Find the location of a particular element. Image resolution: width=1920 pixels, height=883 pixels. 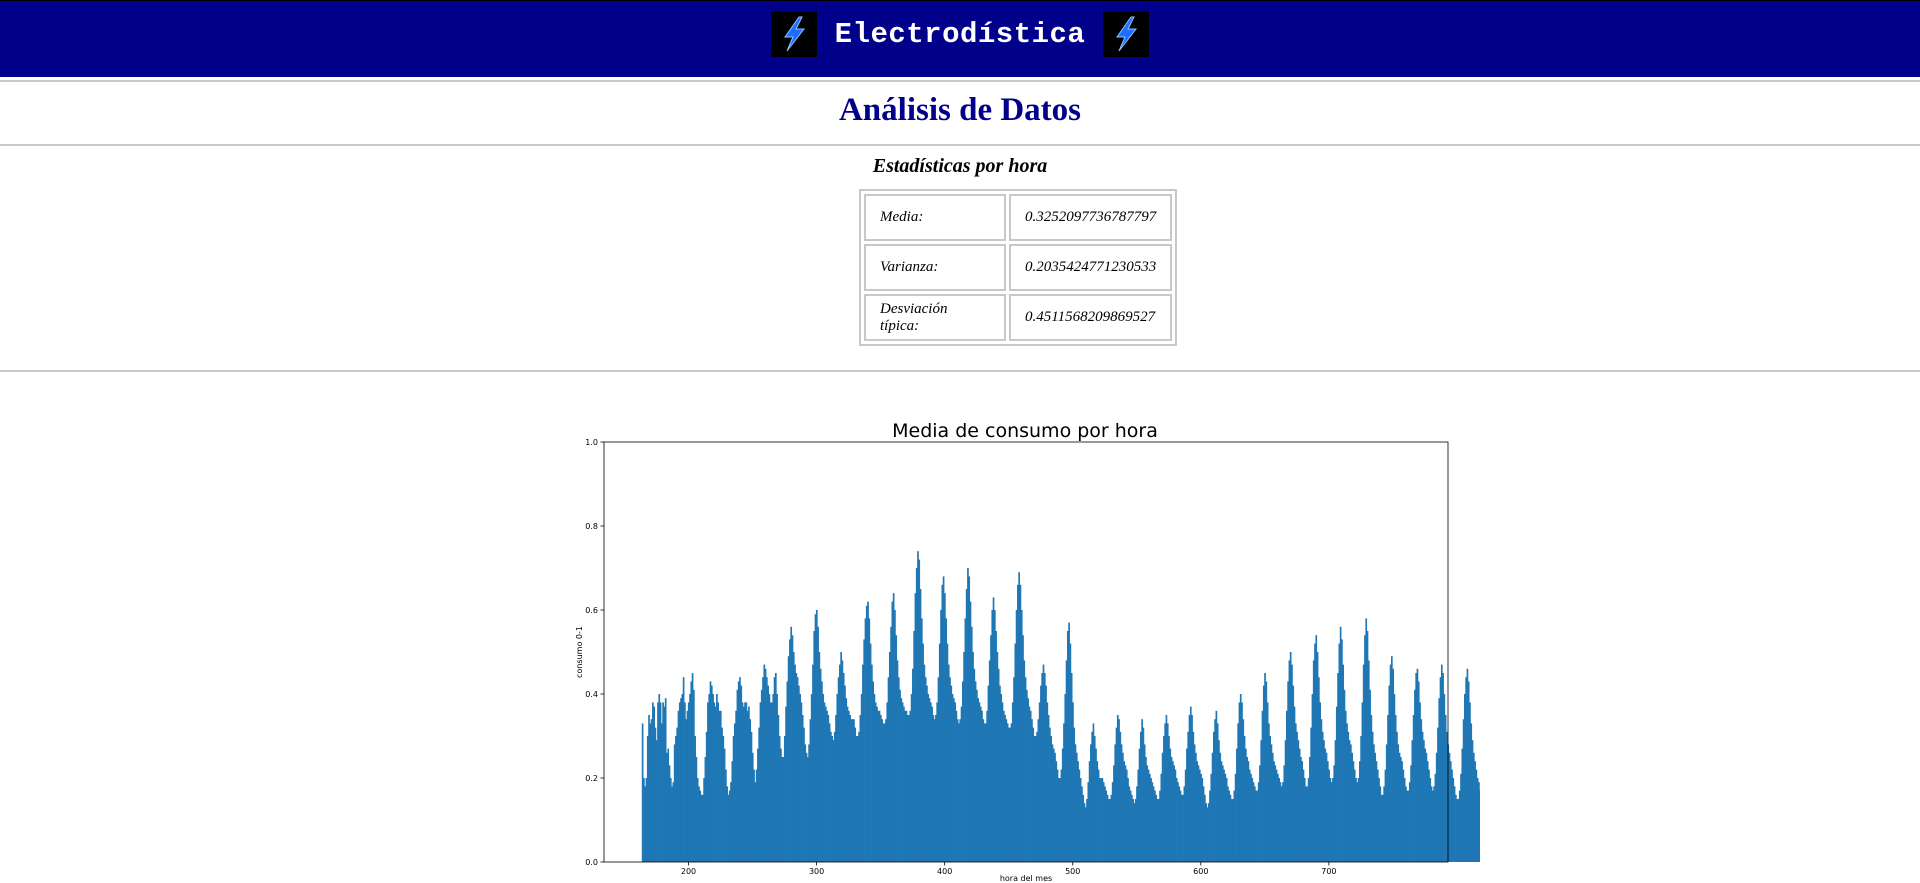

x-tick-label: 400 is located at coordinates (944, 871).